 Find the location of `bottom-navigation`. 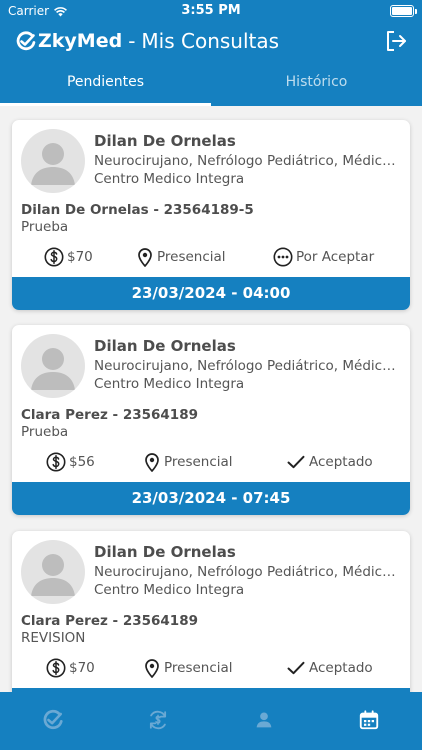

bottom-navigation is located at coordinates (211, 721).